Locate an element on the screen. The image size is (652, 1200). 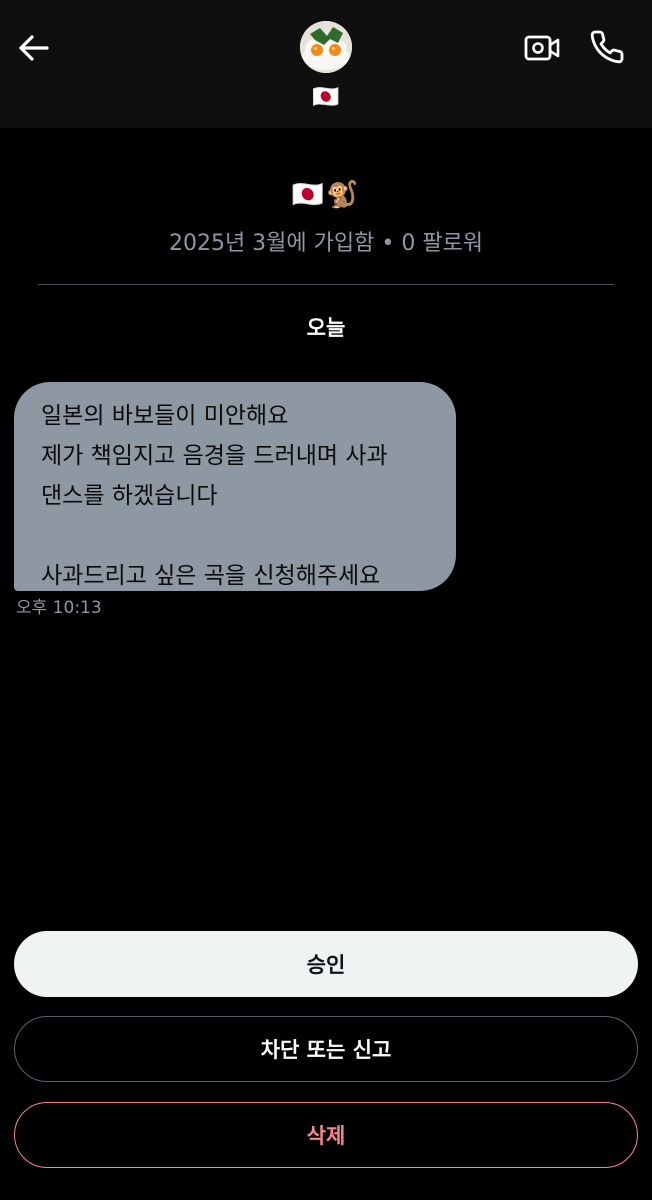
block-or-report-button: 차단 또는 신고 is located at coordinates (326, 1049).